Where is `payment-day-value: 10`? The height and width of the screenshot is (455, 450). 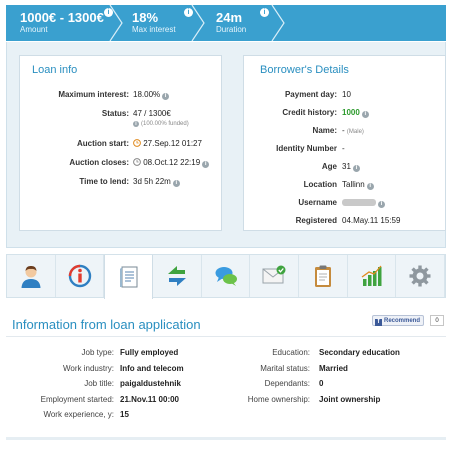 payment-day-value: 10 is located at coordinates (346, 94).